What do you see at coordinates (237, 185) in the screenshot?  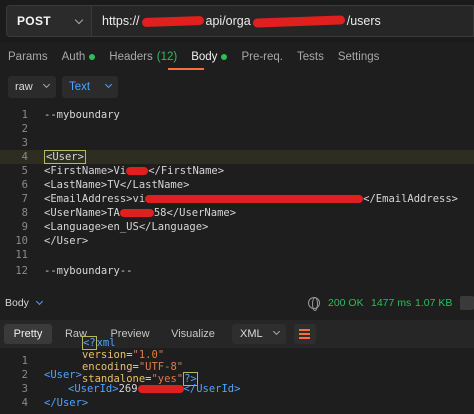 I see `editor-line: 6 <LastName>TV</LastName>` at bounding box center [237, 185].